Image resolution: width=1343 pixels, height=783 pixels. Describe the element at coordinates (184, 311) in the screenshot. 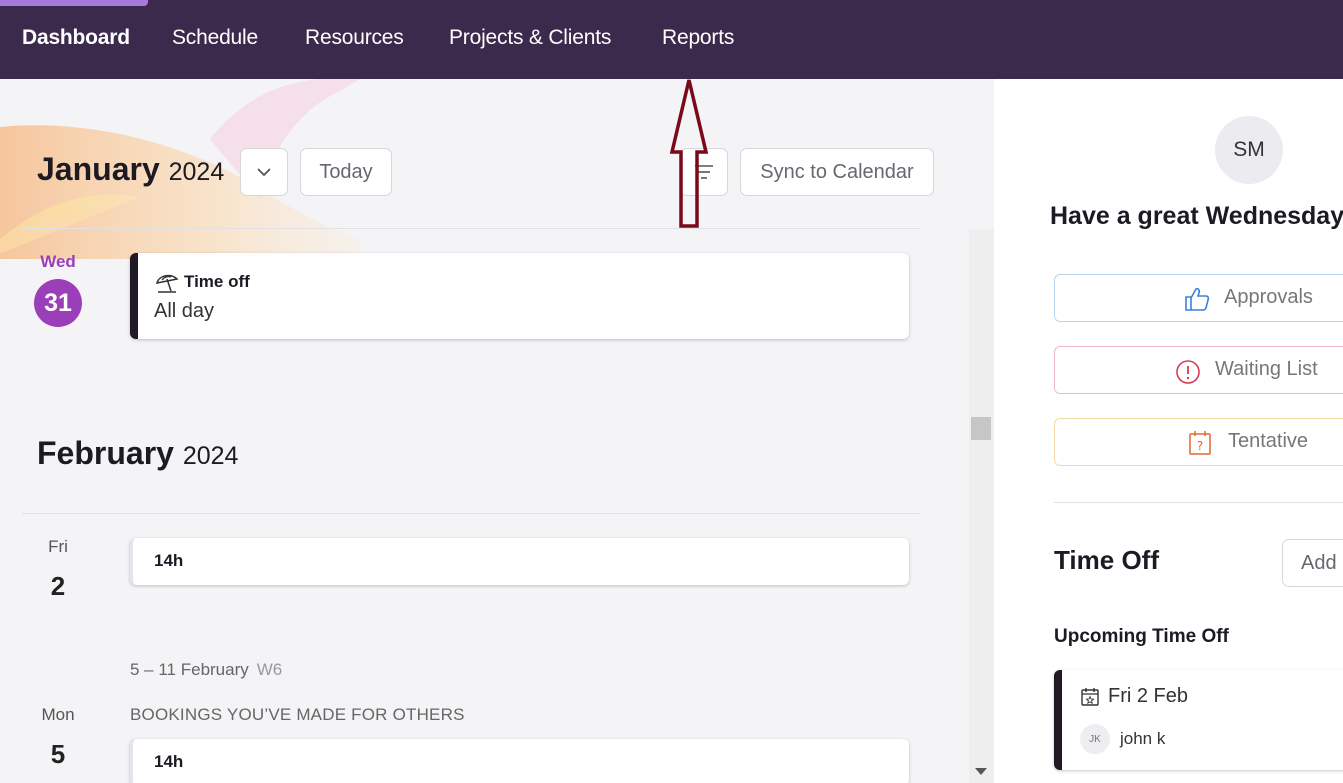

I see `time-off-card-subtitle: All day` at that location.